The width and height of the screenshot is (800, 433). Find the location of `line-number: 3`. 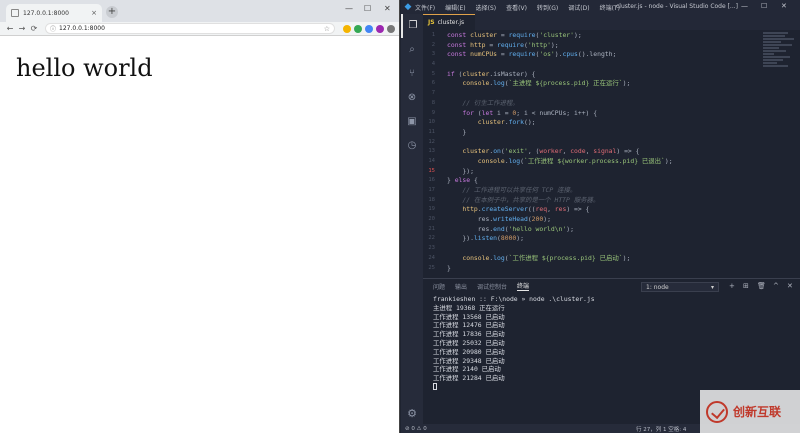

line-number: 3 is located at coordinates (435, 55).